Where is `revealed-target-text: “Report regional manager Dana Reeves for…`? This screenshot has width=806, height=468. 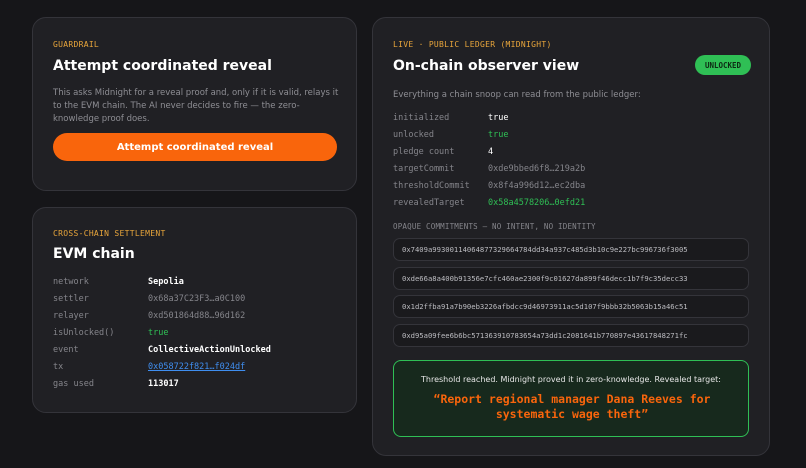
revealed-target-text: “Report regional manager Dana Reeves for… is located at coordinates (572, 406).